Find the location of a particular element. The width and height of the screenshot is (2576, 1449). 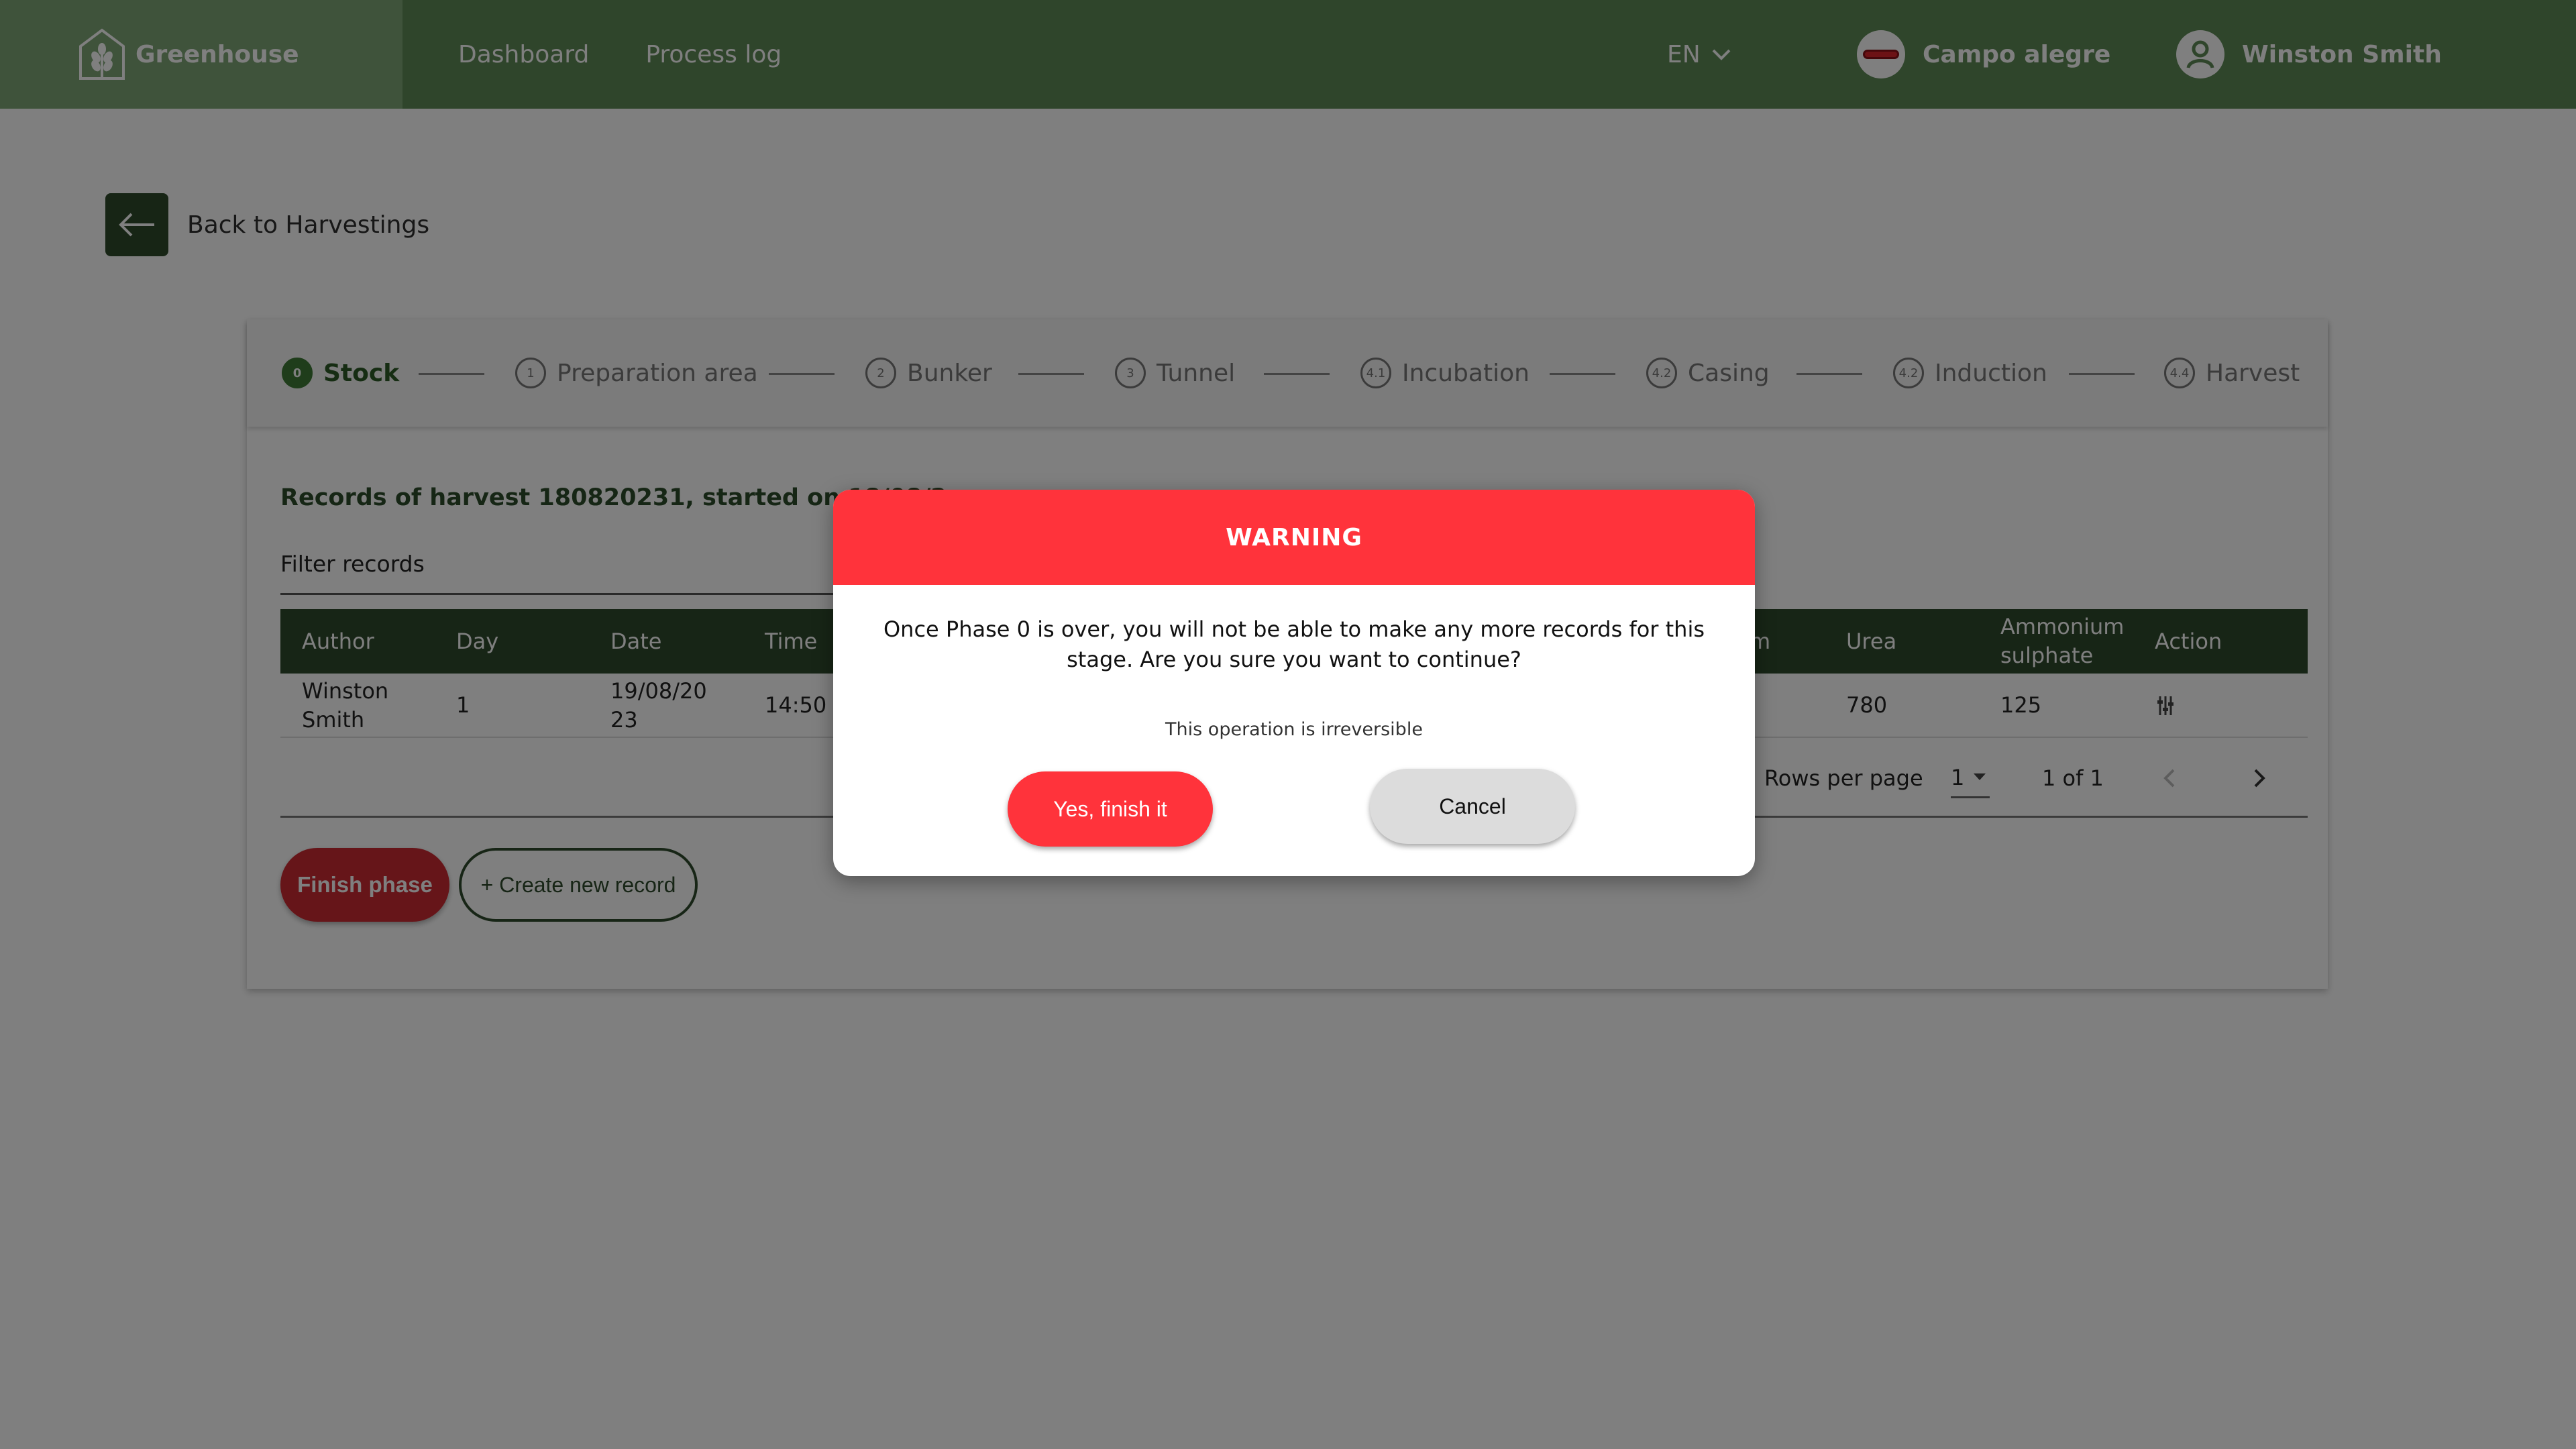

confirm-finish-button: Yes, finish it is located at coordinates (1110, 809).